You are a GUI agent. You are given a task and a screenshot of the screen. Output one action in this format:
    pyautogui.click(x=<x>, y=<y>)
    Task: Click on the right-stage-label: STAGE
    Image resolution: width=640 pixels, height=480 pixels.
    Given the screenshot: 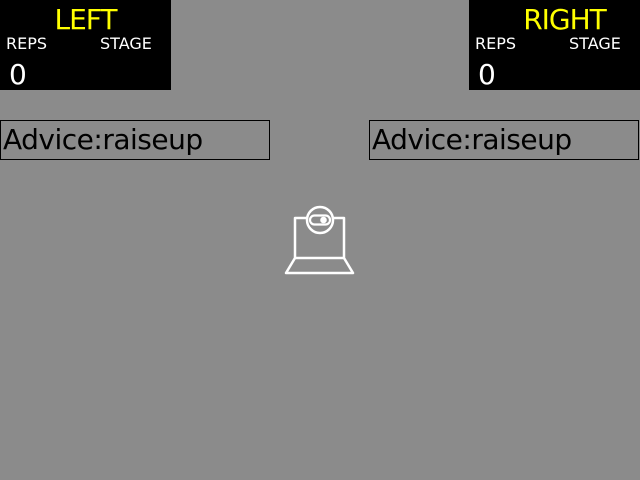 What is the action you would take?
    pyautogui.click(x=595, y=43)
    